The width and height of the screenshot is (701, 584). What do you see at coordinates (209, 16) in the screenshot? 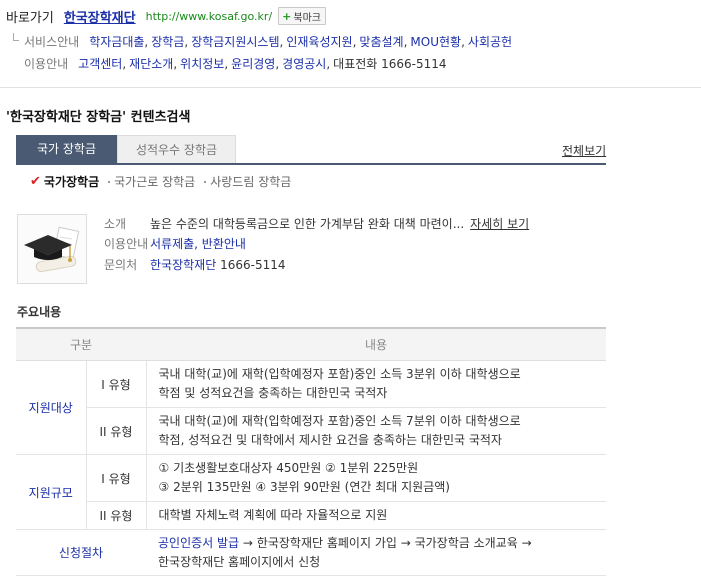
I see `site-url-link: http://www.kosaf.go.kr/` at bounding box center [209, 16].